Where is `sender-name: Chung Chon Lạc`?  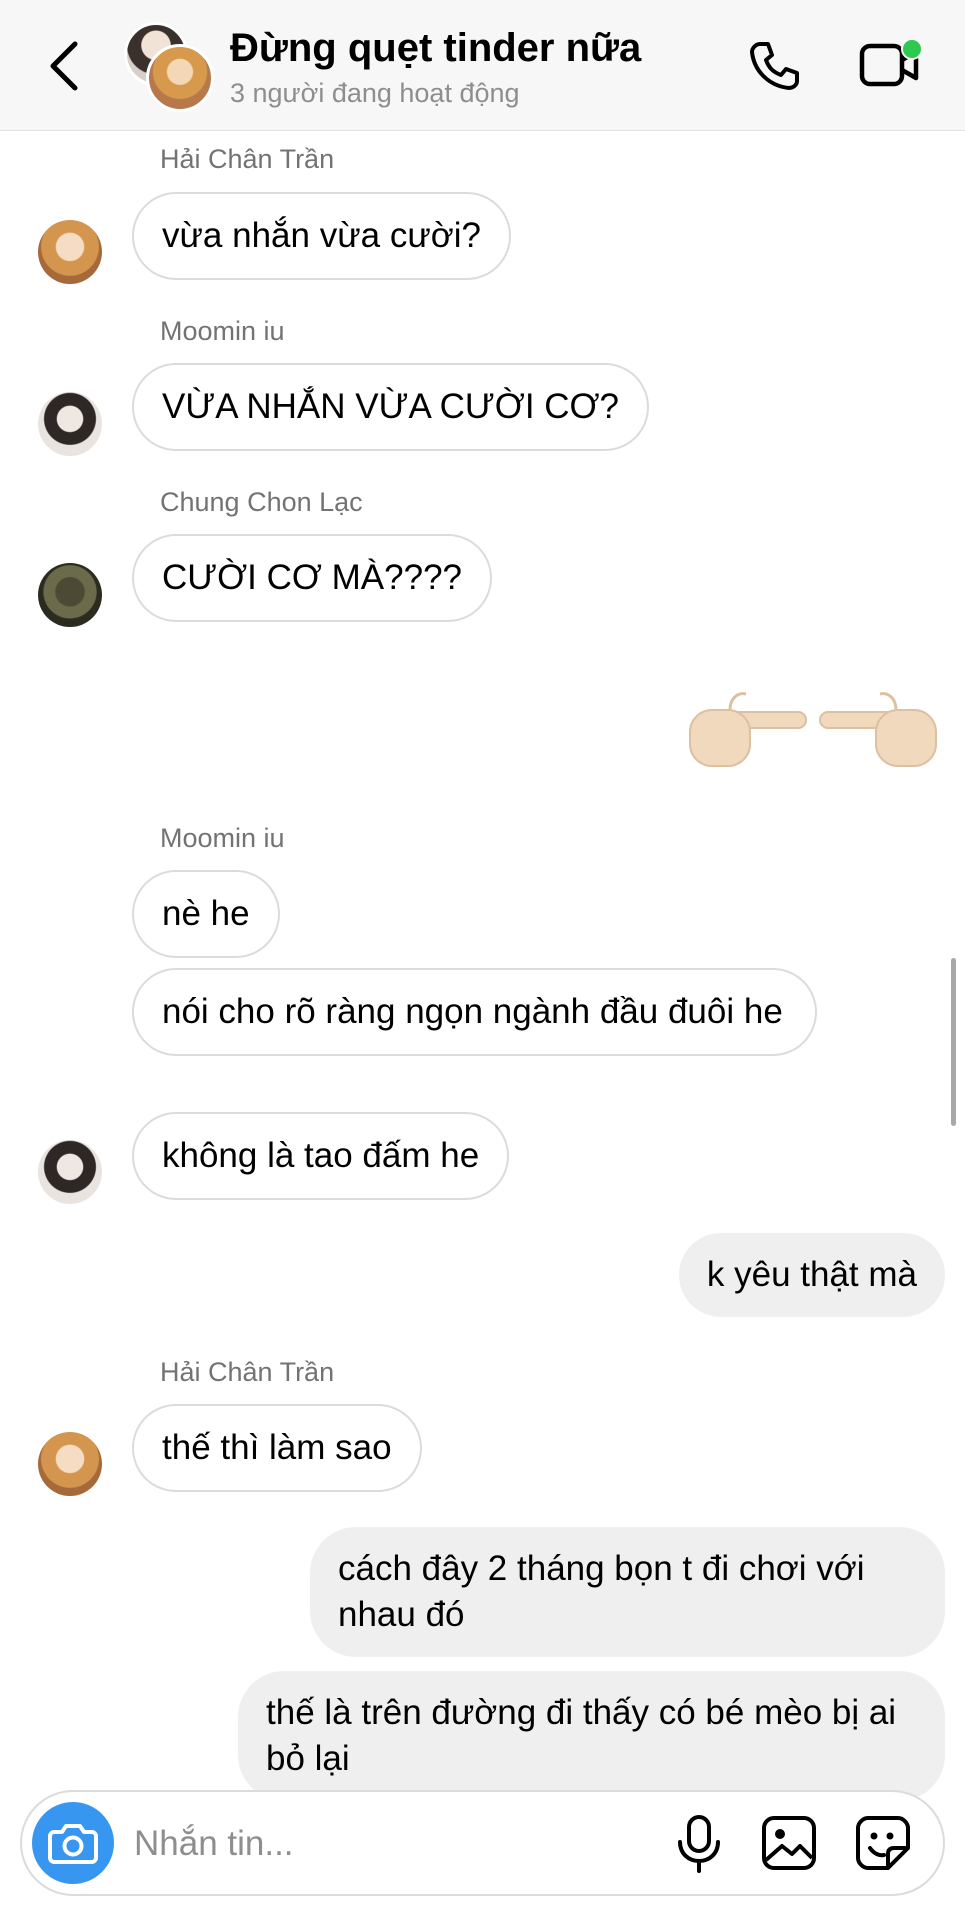
sender-name: Chung Chon Lạc is located at coordinates (261, 502).